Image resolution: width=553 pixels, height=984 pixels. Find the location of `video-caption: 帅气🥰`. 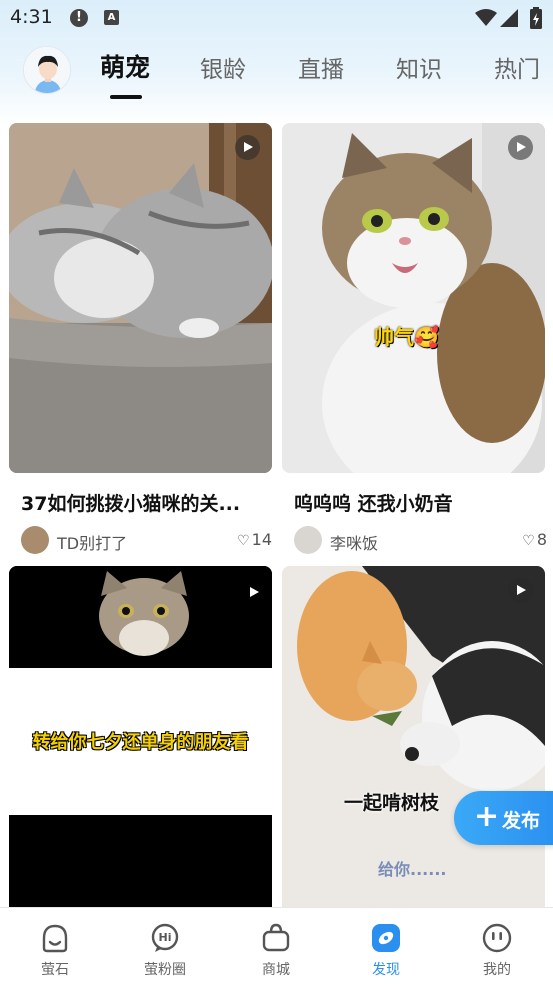

video-caption: 帅气🥰 is located at coordinates (406, 337).